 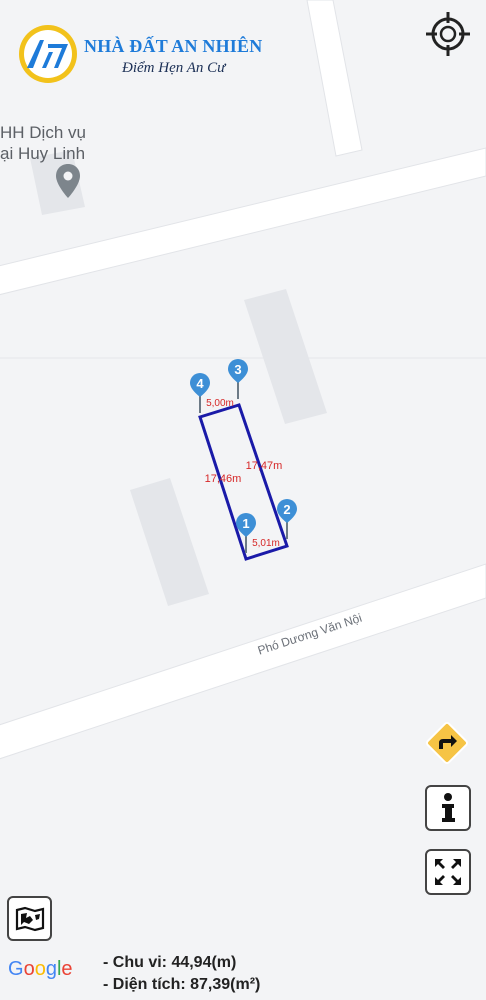 What do you see at coordinates (237, 369) in the screenshot?
I see `vertex-marker-label: 3` at bounding box center [237, 369].